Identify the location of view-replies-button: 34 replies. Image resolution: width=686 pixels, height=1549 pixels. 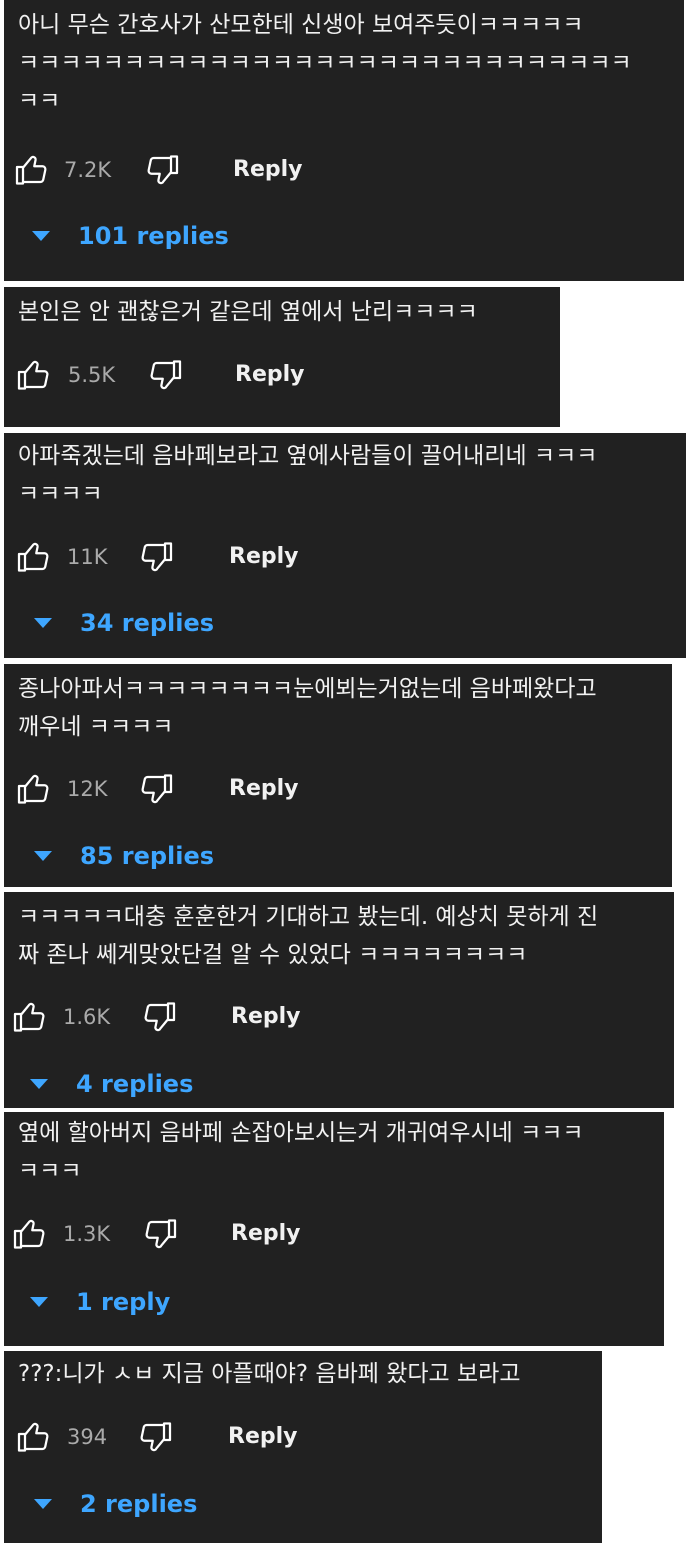
(124, 623).